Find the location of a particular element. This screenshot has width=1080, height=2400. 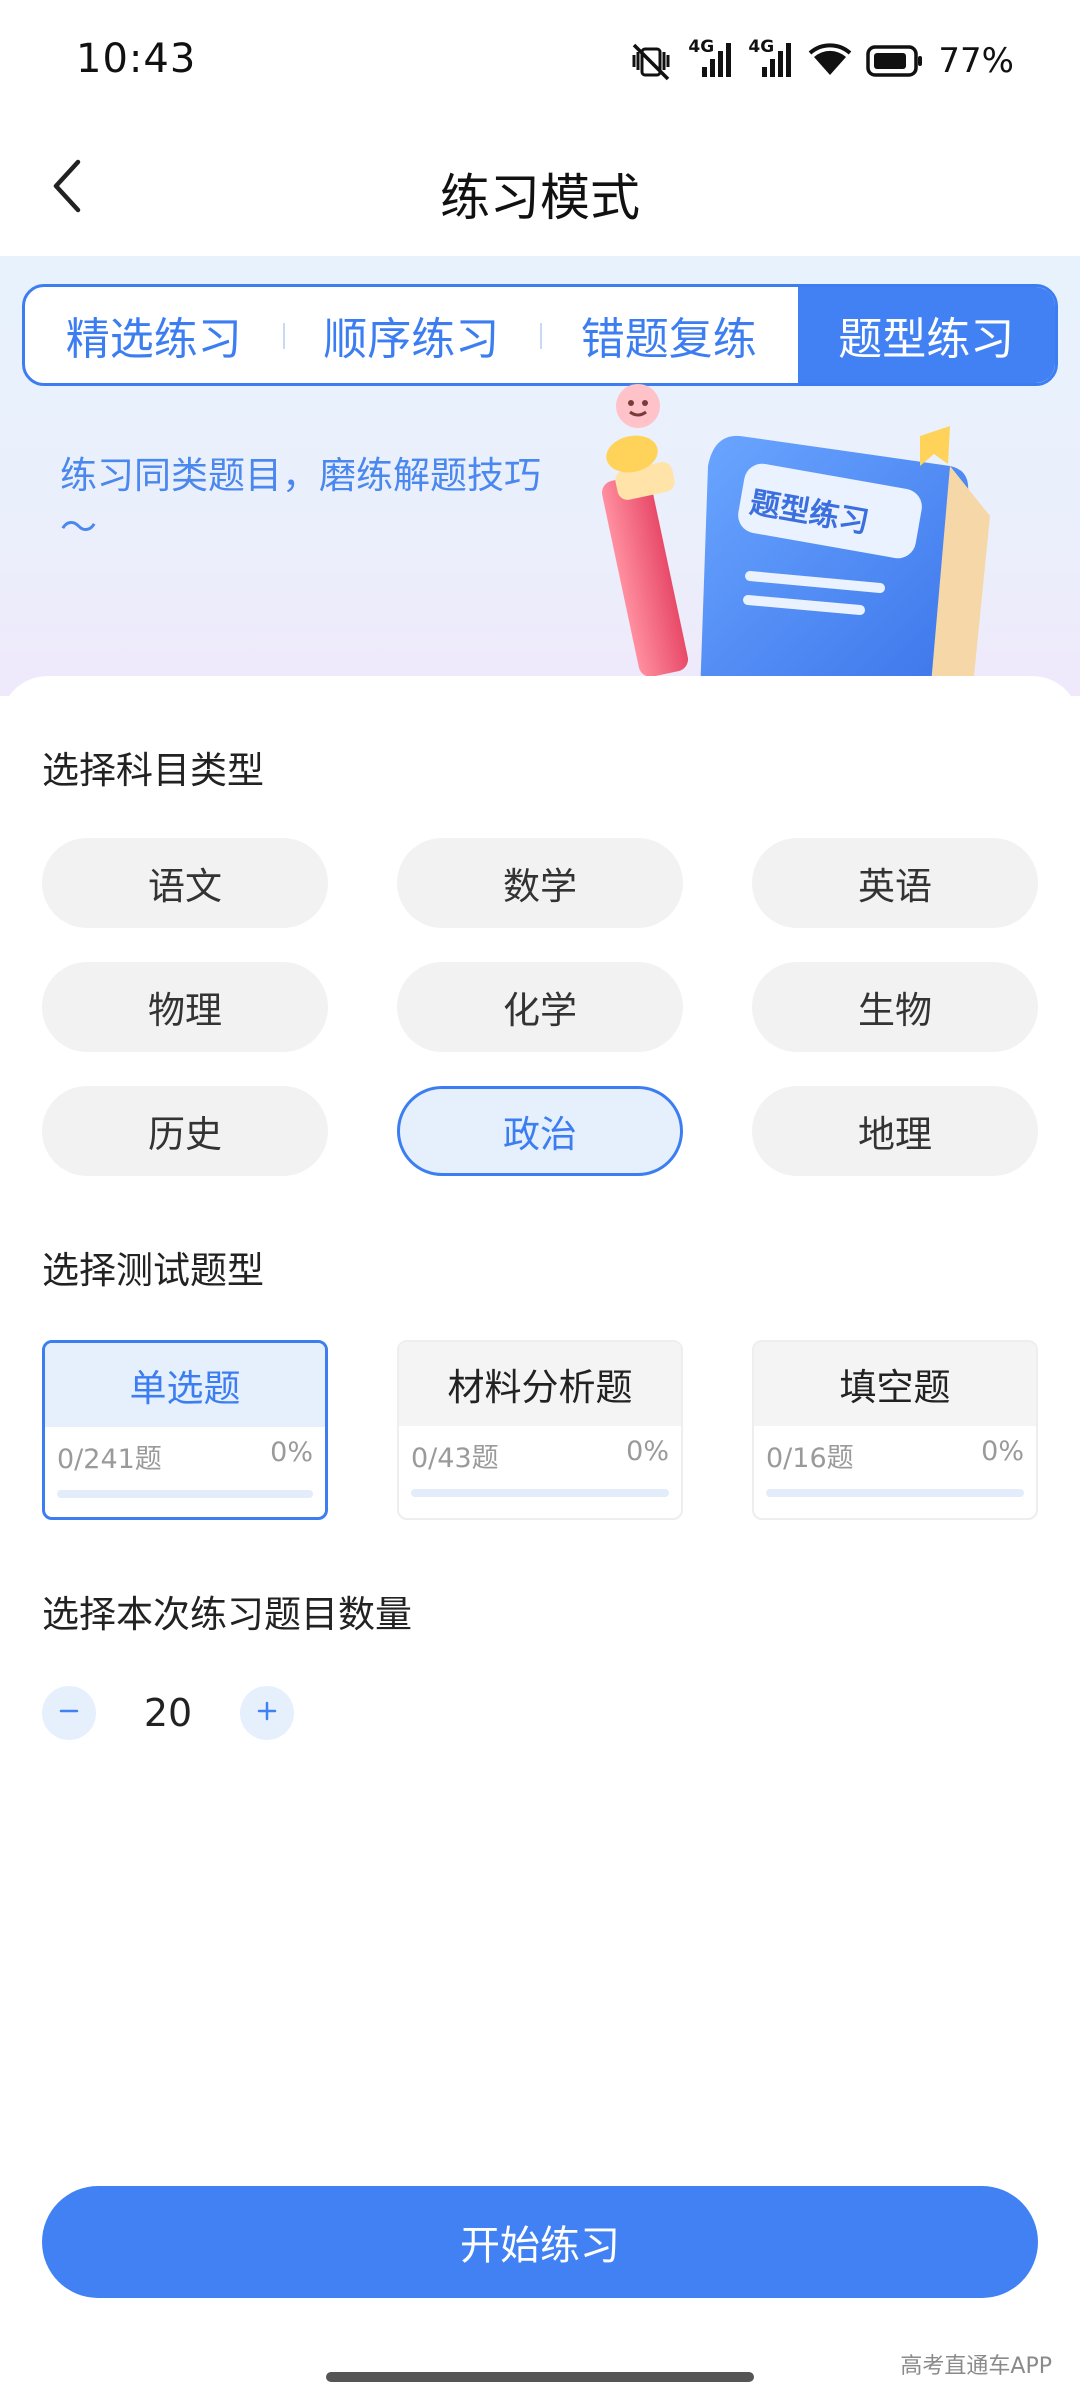

status-bar: 10:43 4G 4G 77% is located at coordinates (540, 60).